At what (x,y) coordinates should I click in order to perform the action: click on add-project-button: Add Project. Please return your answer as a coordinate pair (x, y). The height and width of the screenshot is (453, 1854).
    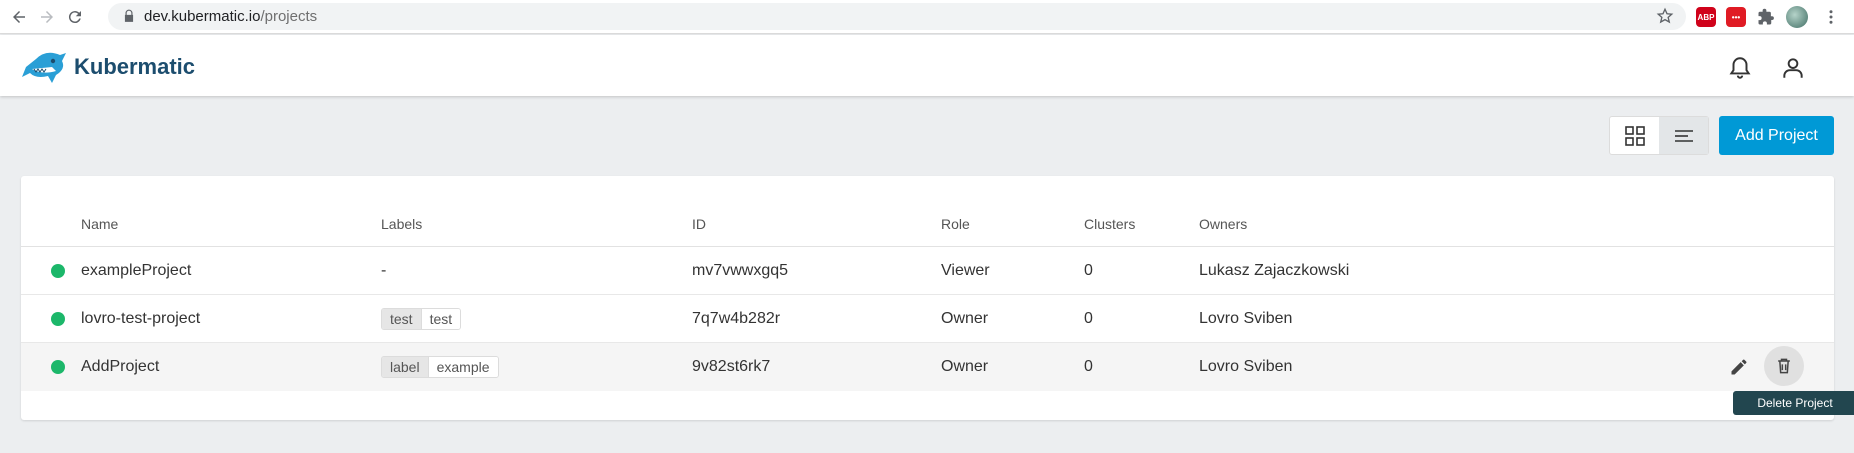
    Looking at the image, I should click on (1776, 135).